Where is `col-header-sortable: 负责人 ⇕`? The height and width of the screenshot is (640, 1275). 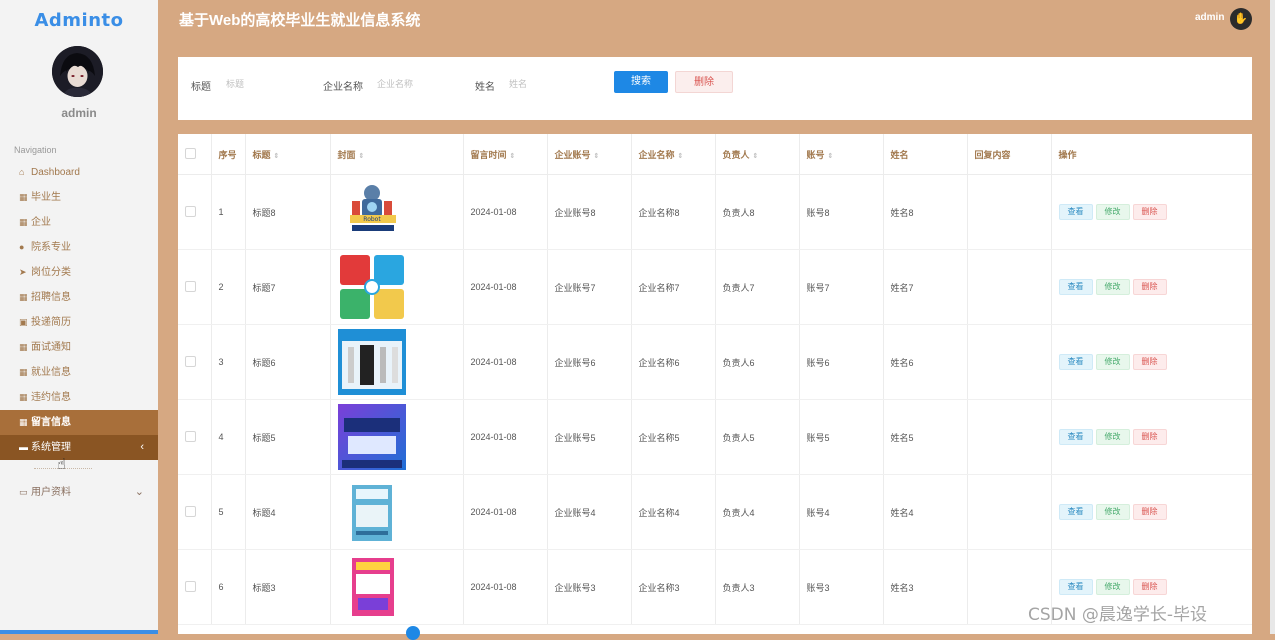 col-header-sortable: 负责人 ⇕ is located at coordinates (757, 154).